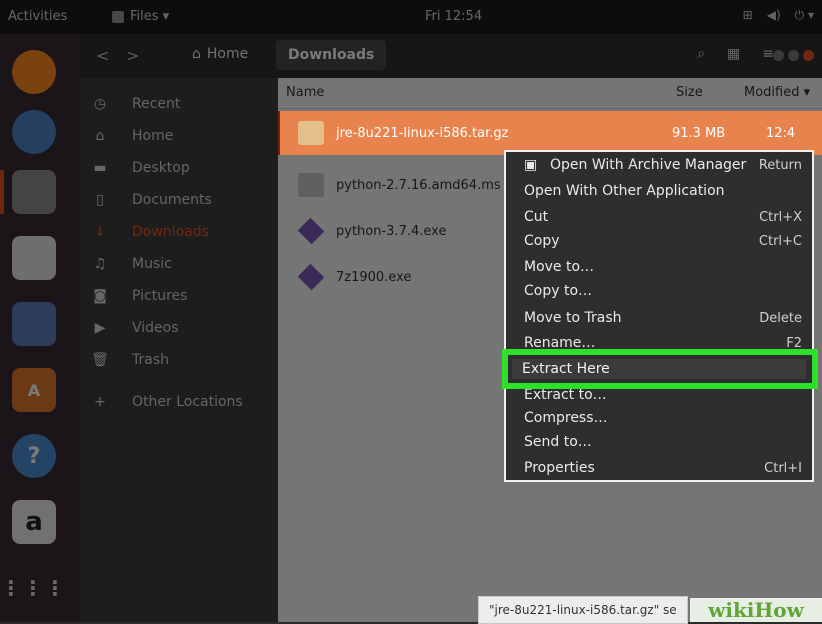 This screenshot has width=822, height=624. Describe the element at coordinates (665, 241) in the screenshot. I see `menu-item-copy: Copy Ctrl+C` at that location.